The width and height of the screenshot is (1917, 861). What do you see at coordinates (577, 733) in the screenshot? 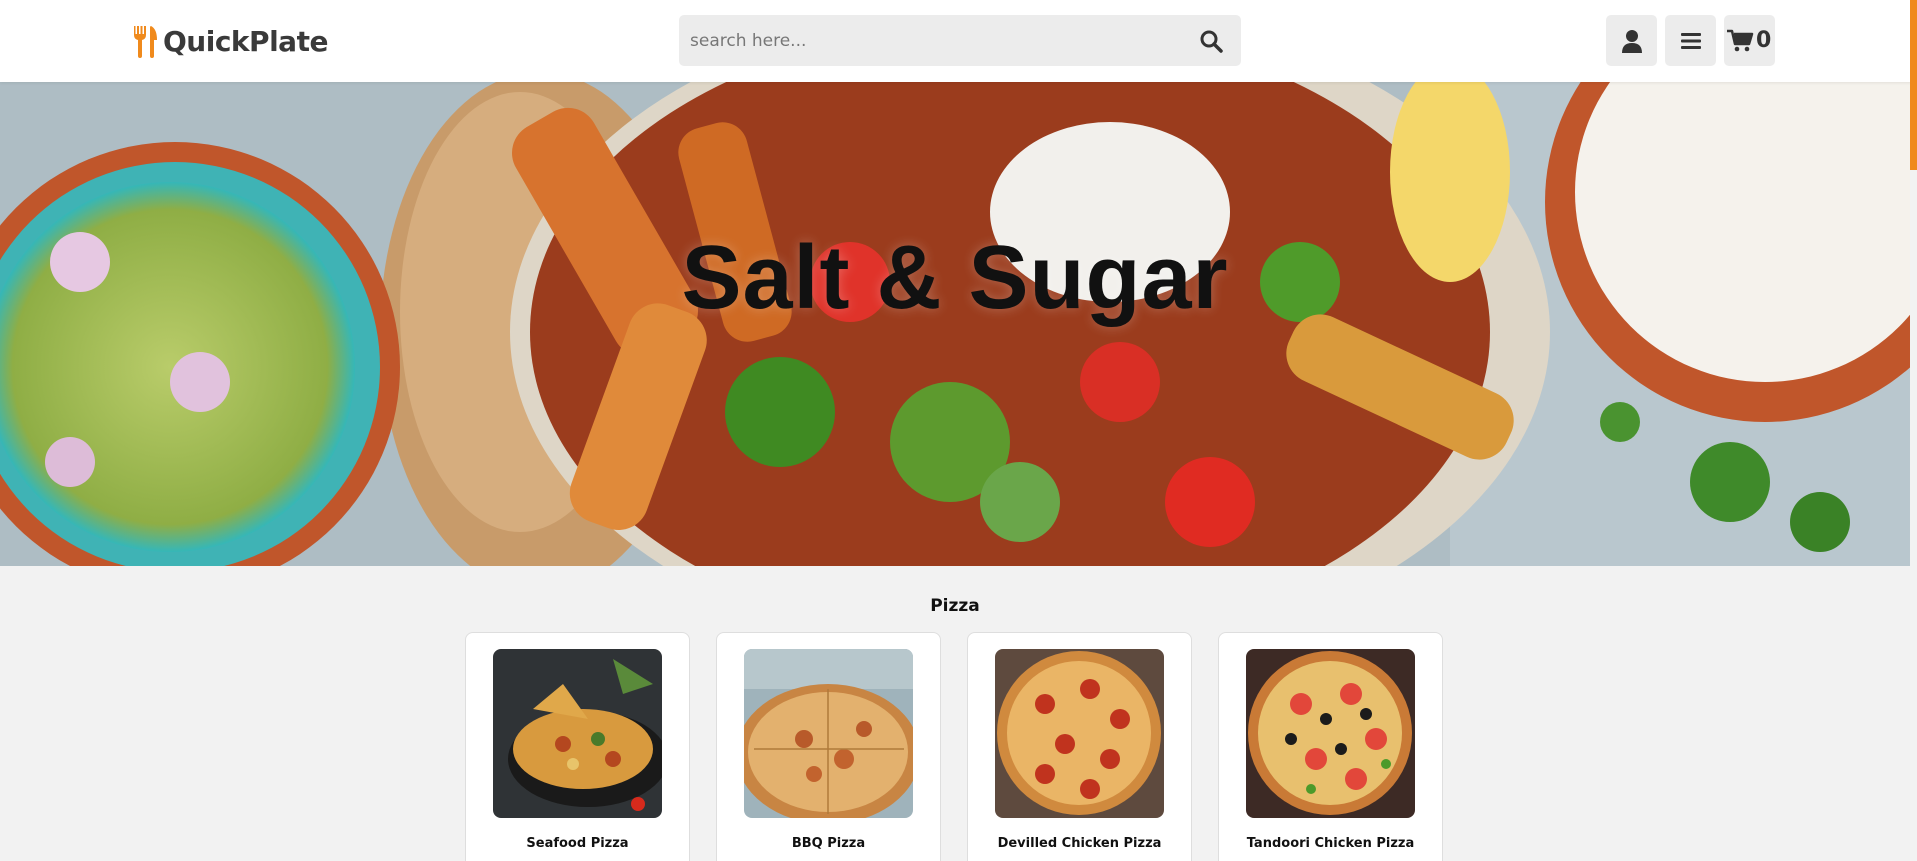
I see `product-image-seafood-pizza` at bounding box center [577, 733].